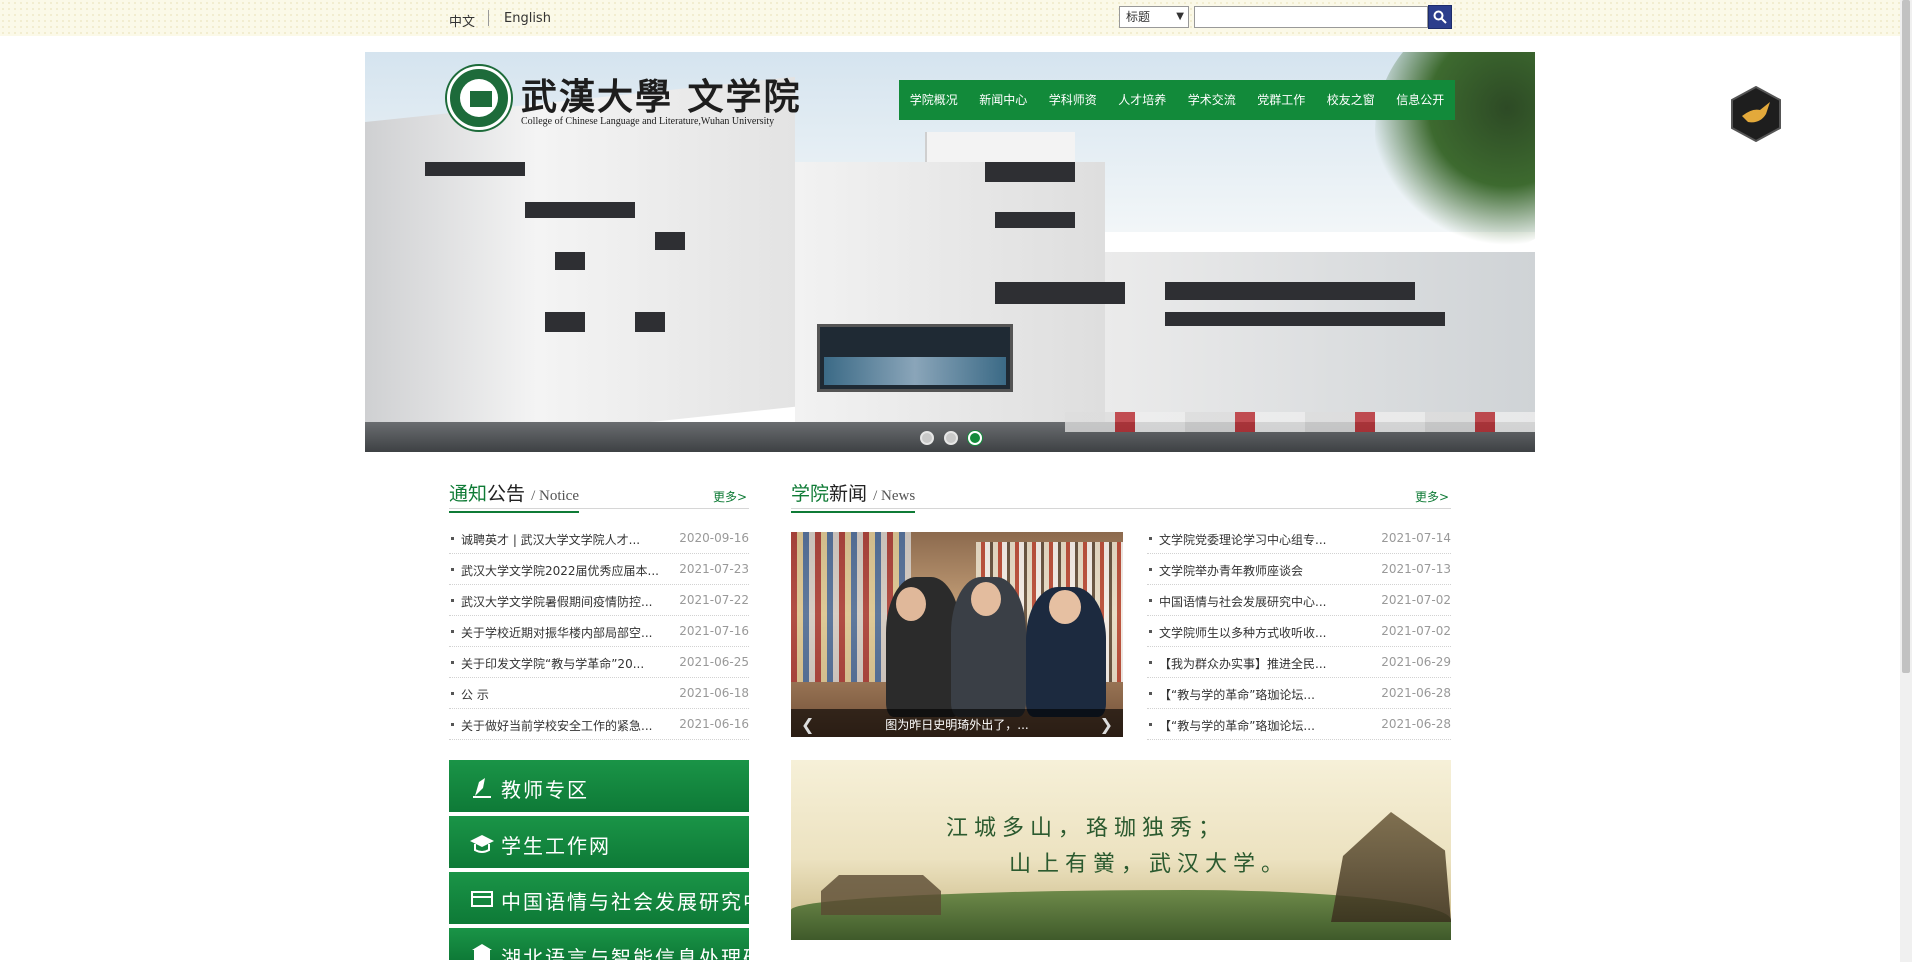 This screenshot has height=962, width=1912. I want to click on notice-header: 通知公告 / Notice 更多>, so click(599, 496).